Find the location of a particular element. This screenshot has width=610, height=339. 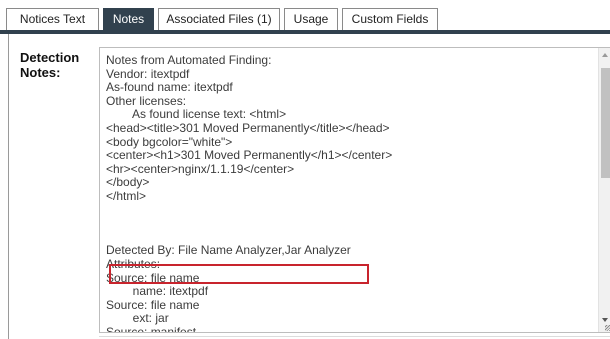

divider is located at coordinates (354, 336).